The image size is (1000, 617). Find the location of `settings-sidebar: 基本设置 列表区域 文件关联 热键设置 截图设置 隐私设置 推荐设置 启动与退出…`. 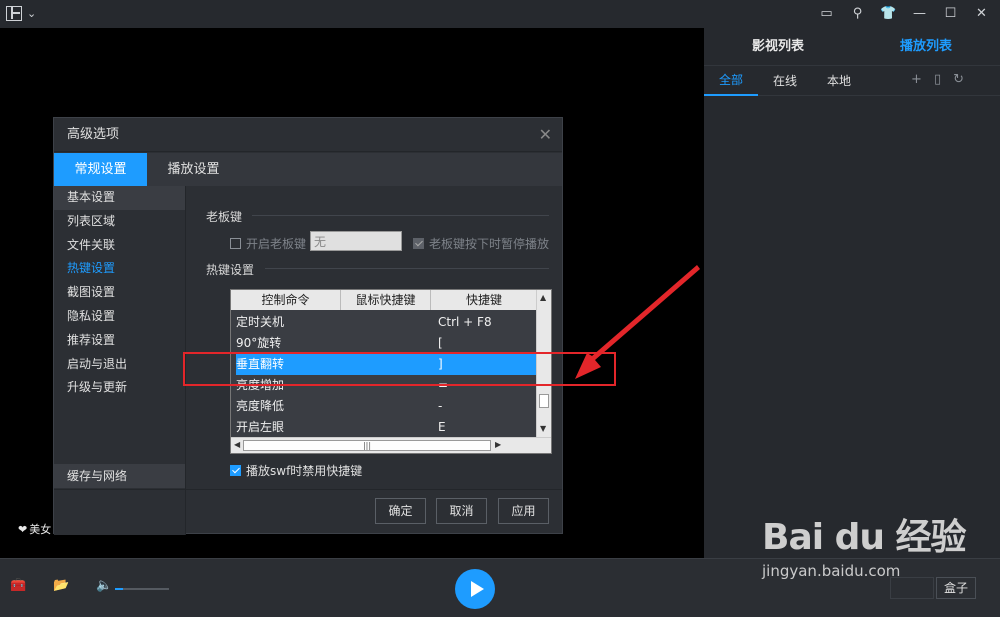

settings-sidebar: 基本设置 列表区域 文件关联 热键设置 截图设置 隐私设置 推荐设置 启动与退出… is located at coordinates (120, 360).